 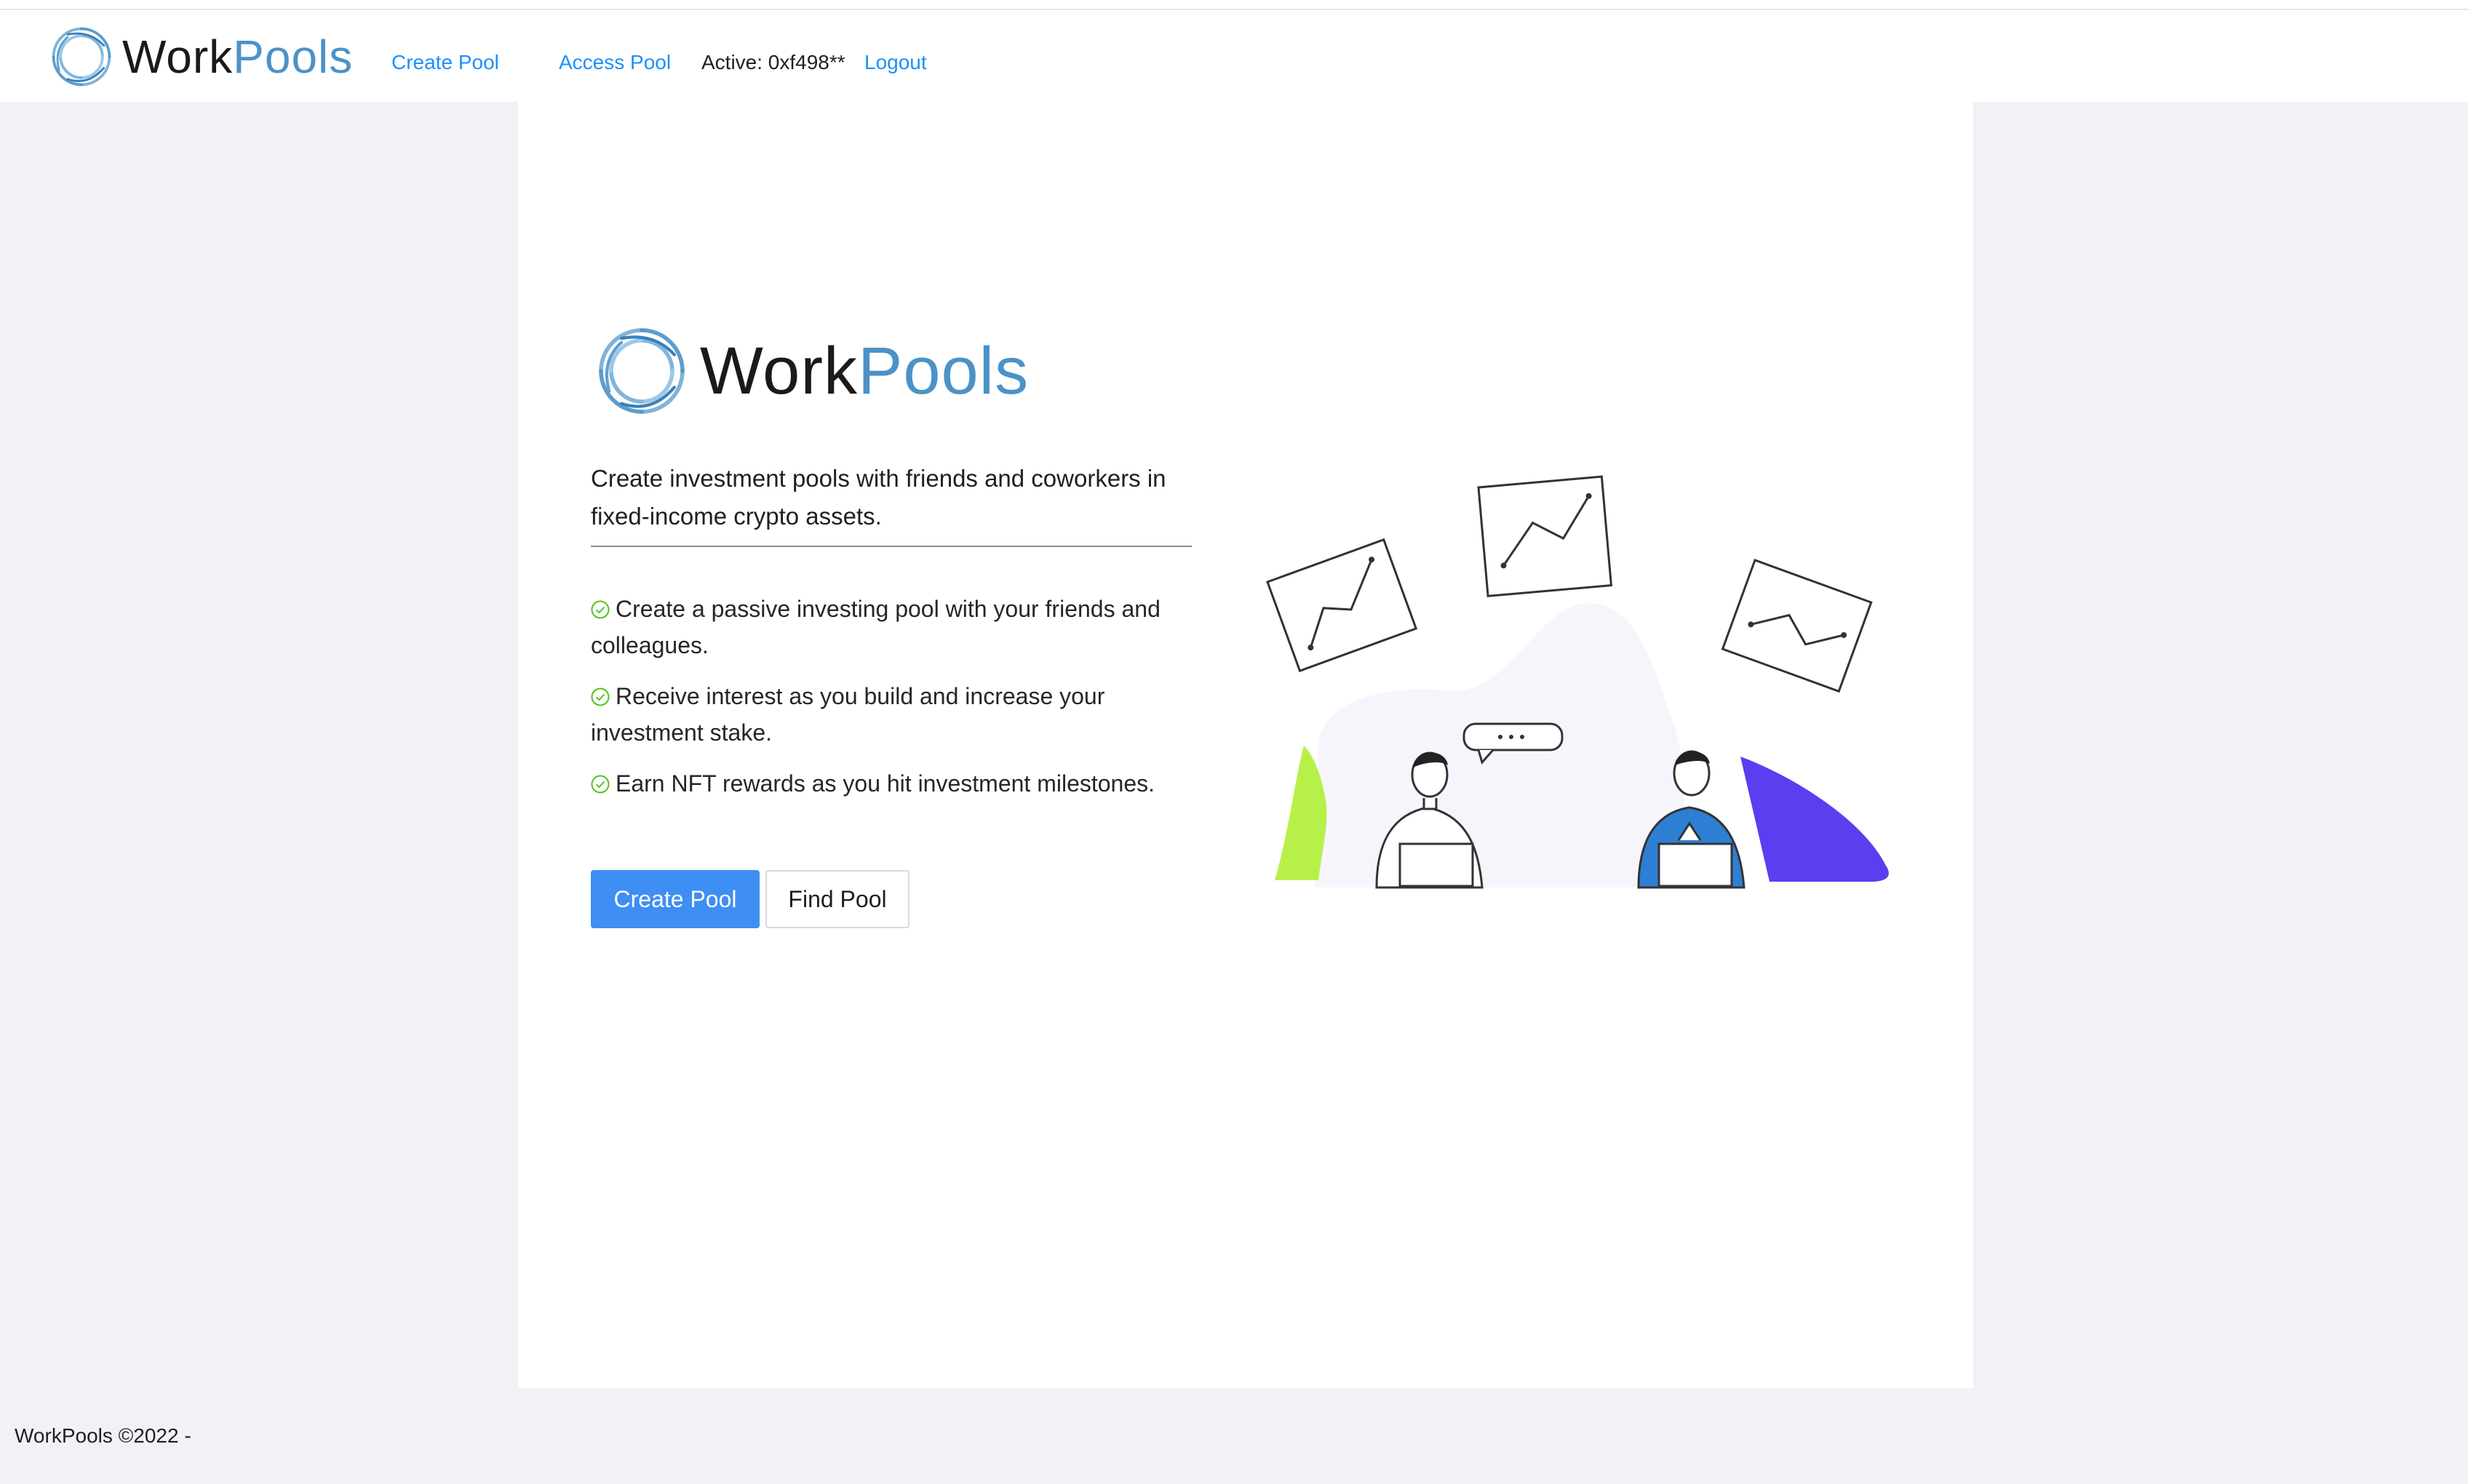 I want to click on browser-top-strip, so click(x=1234, y=5).